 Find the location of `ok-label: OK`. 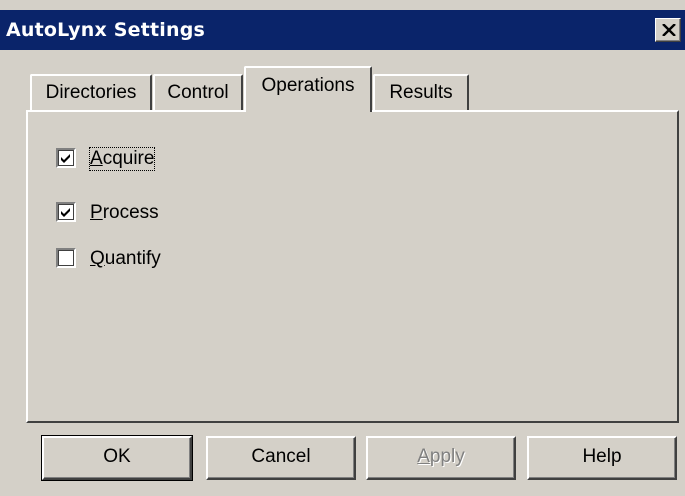

ok-label: OK is located at coordinates (117, 456).